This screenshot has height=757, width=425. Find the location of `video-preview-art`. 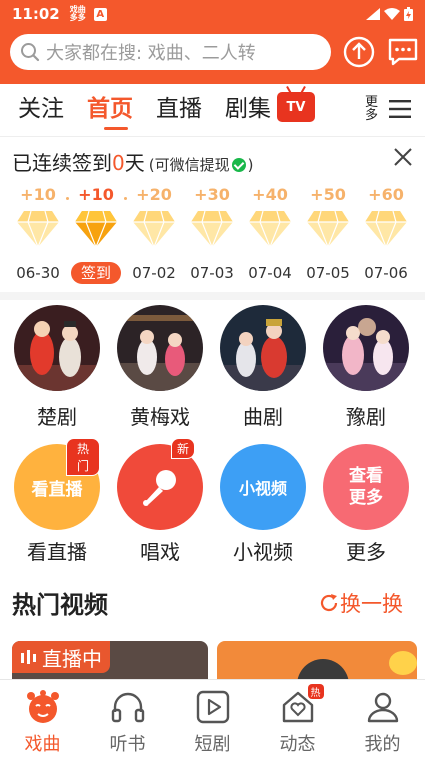

video-preview-art is located at coordinates (357, 666).